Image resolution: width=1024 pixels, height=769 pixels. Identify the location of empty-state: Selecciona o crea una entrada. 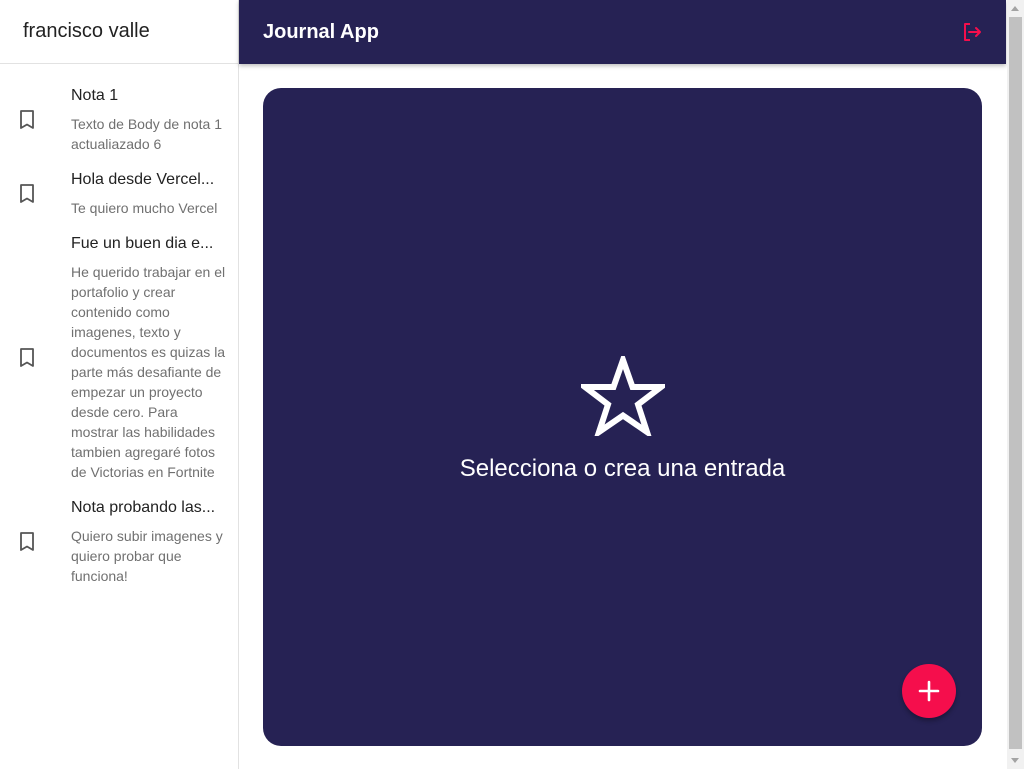
(622, 416).